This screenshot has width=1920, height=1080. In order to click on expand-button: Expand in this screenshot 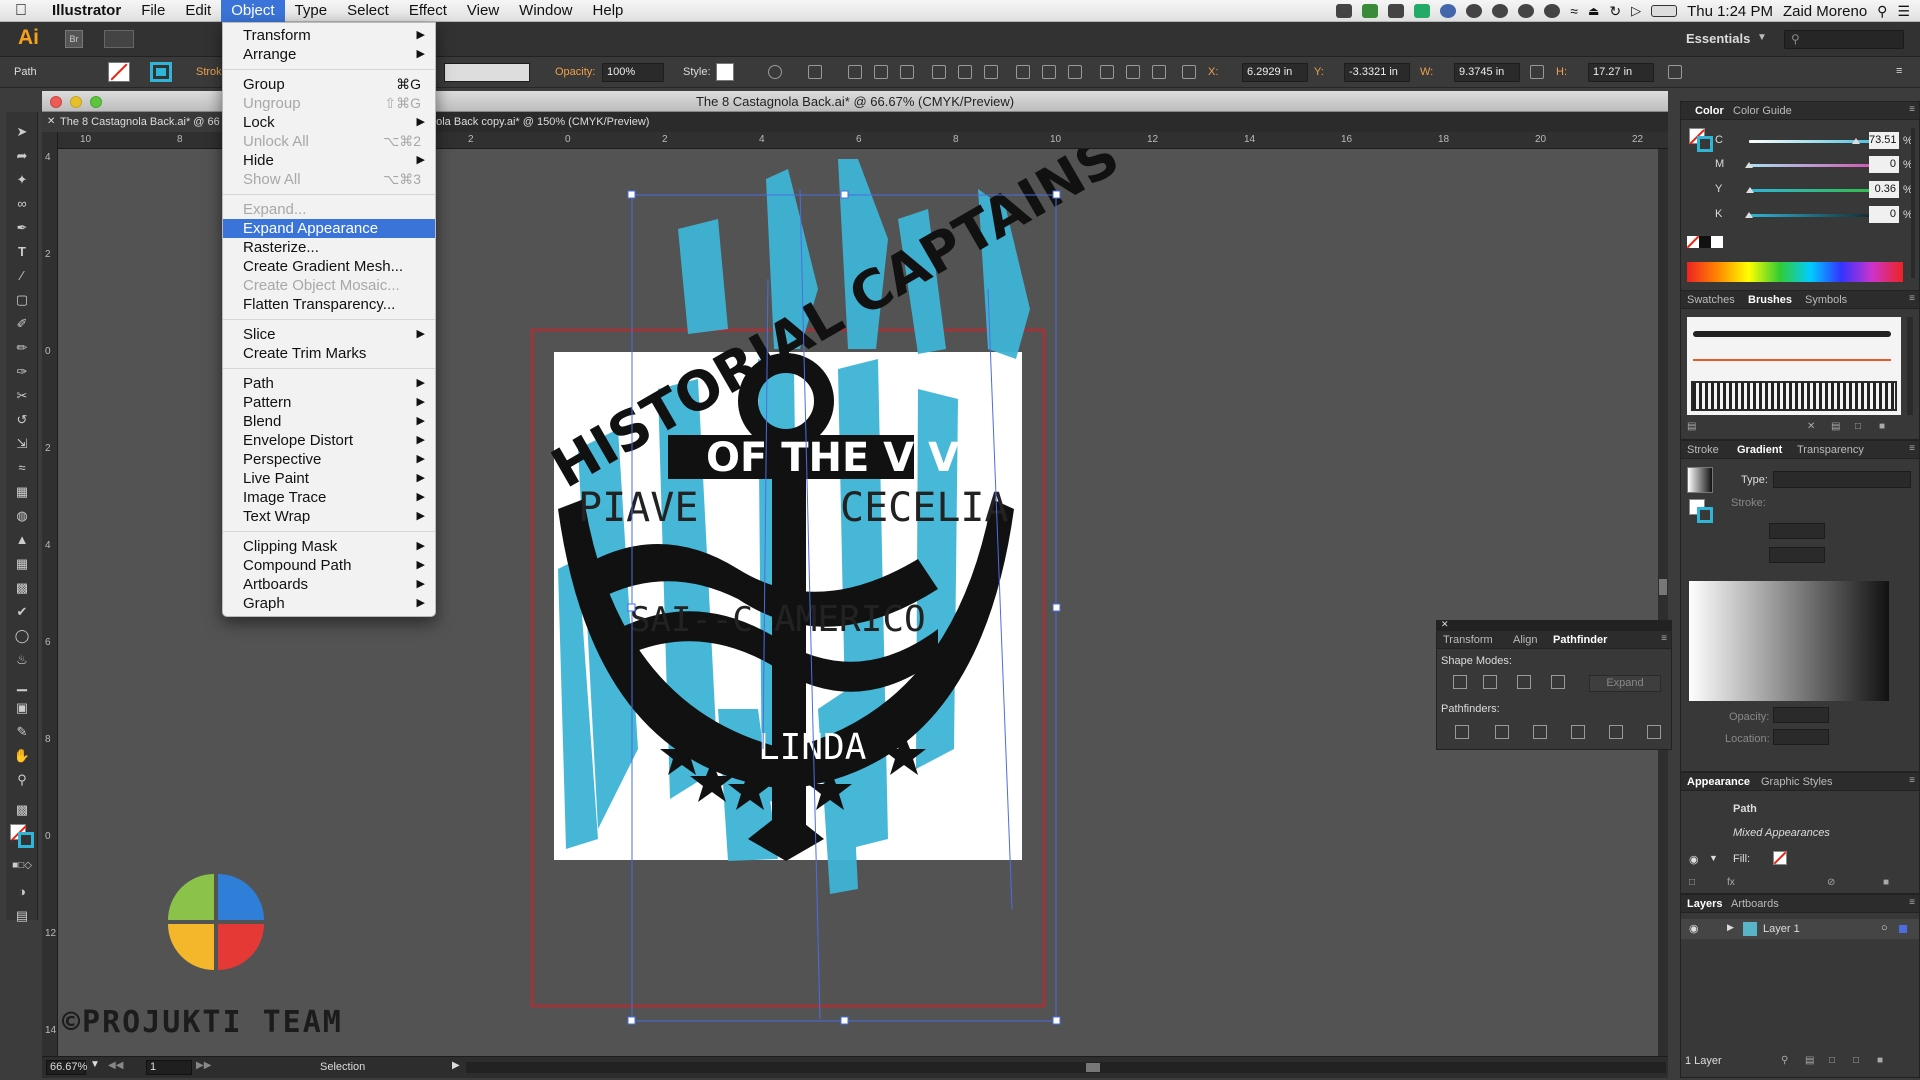, I will do `click(1625, 683)`.